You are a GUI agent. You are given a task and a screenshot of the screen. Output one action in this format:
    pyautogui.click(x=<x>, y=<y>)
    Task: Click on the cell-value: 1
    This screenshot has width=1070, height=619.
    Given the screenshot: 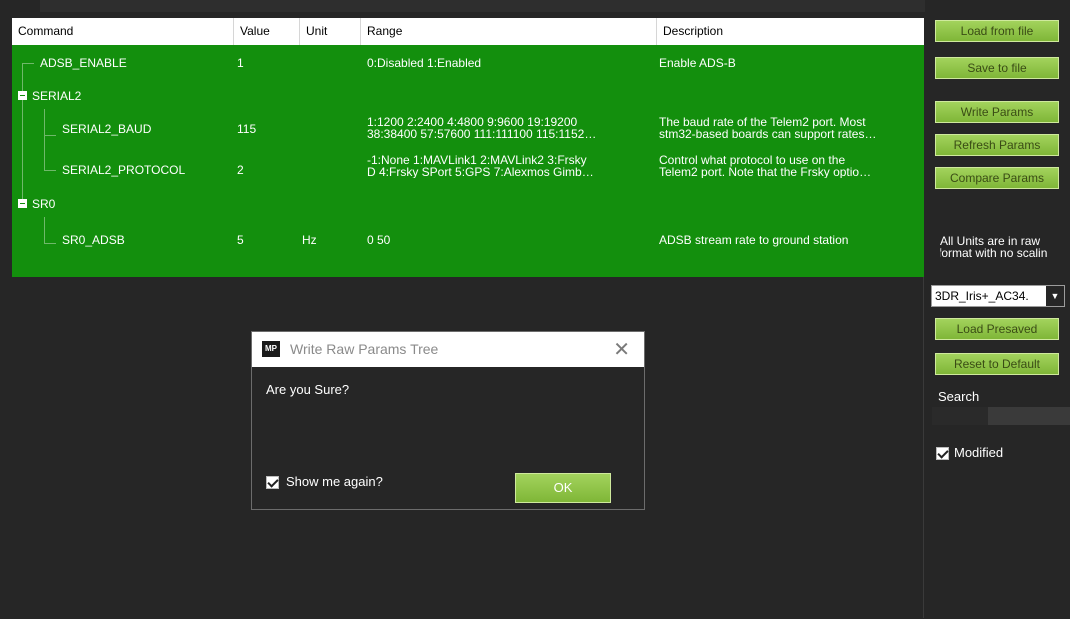 What is the action you would take?
    pyautogui.click(x=240, y=63)
    